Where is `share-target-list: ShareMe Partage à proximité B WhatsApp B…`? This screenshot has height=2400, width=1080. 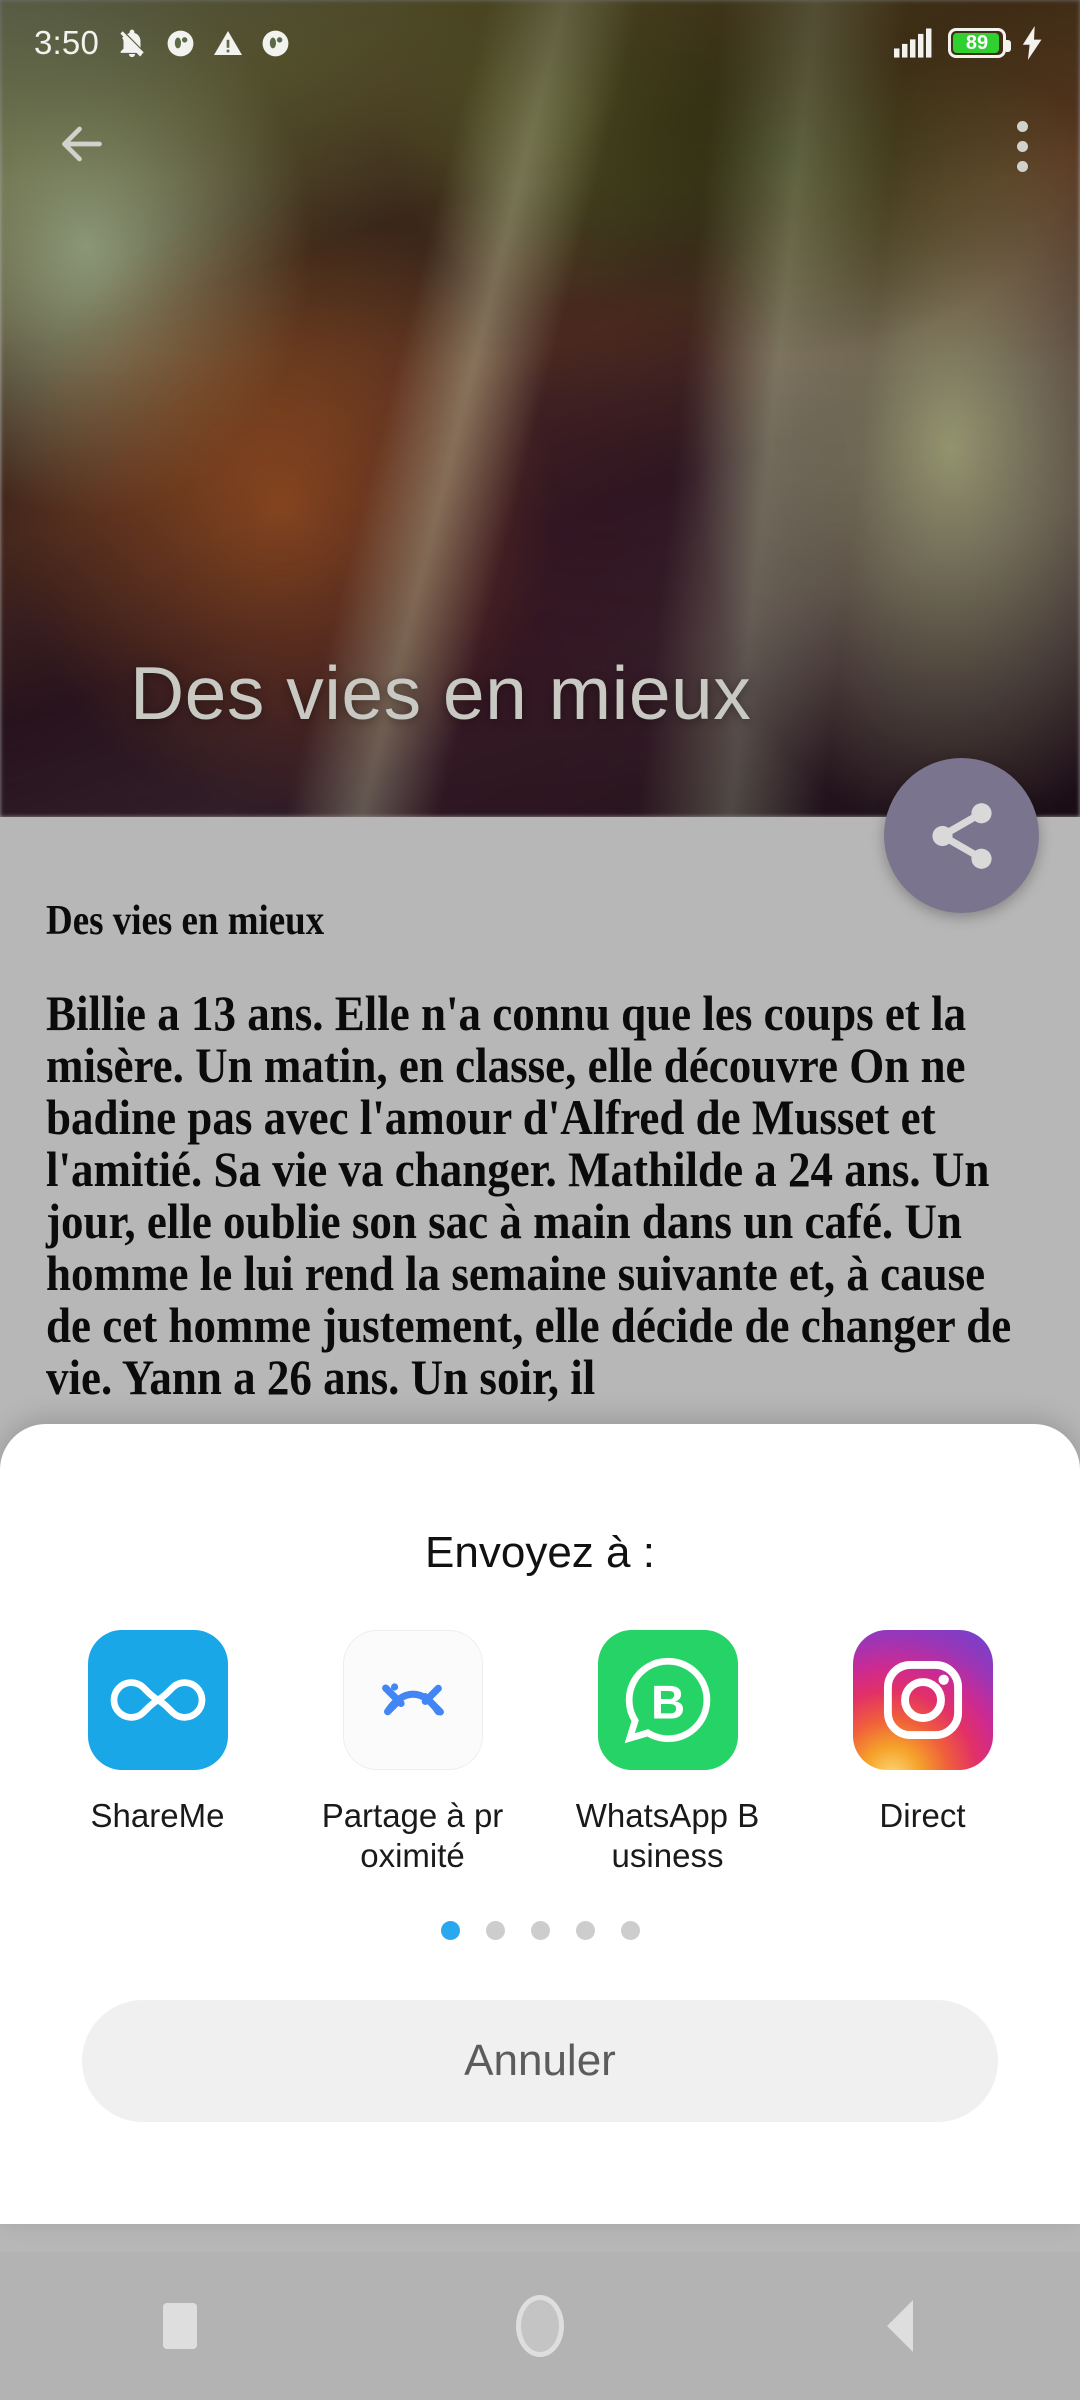 share-target-list: ShareMe Partage à proximité B WhatsApp B… is located at coordinates (540, 1726).